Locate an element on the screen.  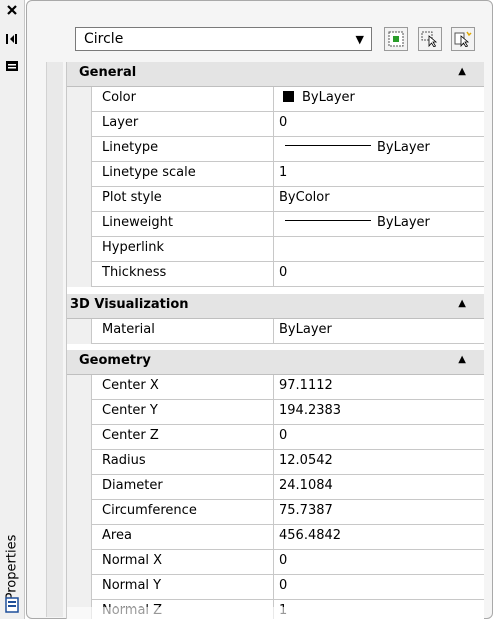
section-general-header: General ▲ is located at coordinates (275, 74).